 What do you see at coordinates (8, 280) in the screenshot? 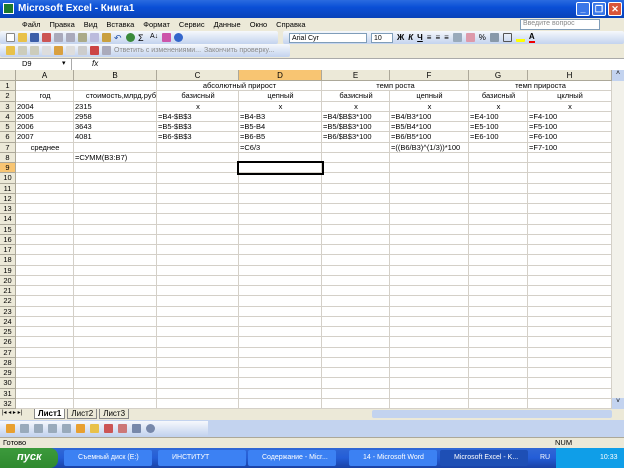
I see `row-header-20: 20` at bounding box center [8, 280].